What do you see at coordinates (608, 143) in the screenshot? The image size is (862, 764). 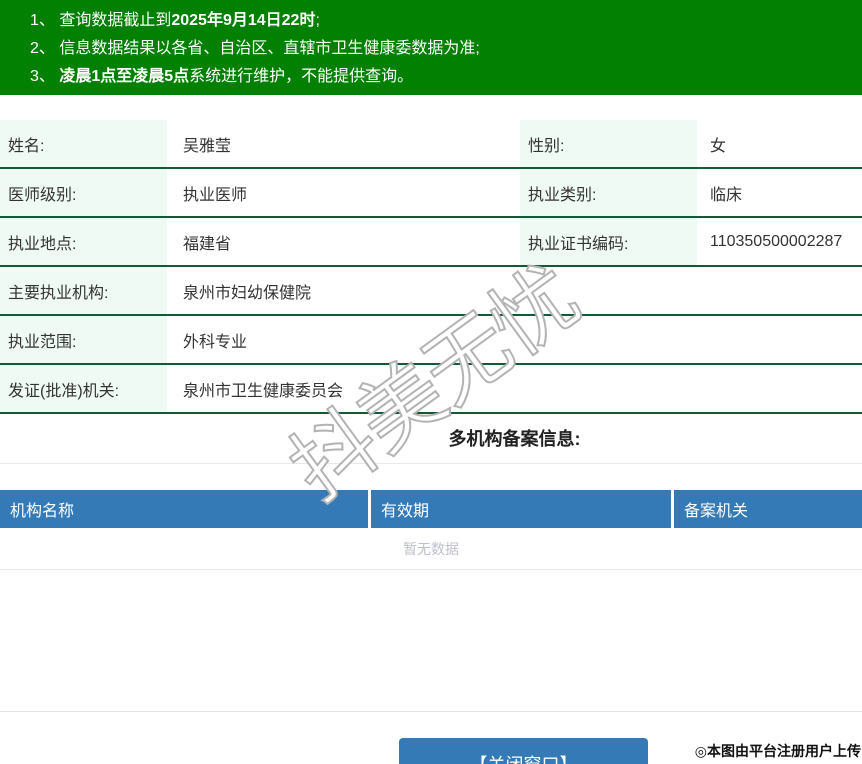 I see `field-label-gender: 性别:` at bounding box center [608, 143].